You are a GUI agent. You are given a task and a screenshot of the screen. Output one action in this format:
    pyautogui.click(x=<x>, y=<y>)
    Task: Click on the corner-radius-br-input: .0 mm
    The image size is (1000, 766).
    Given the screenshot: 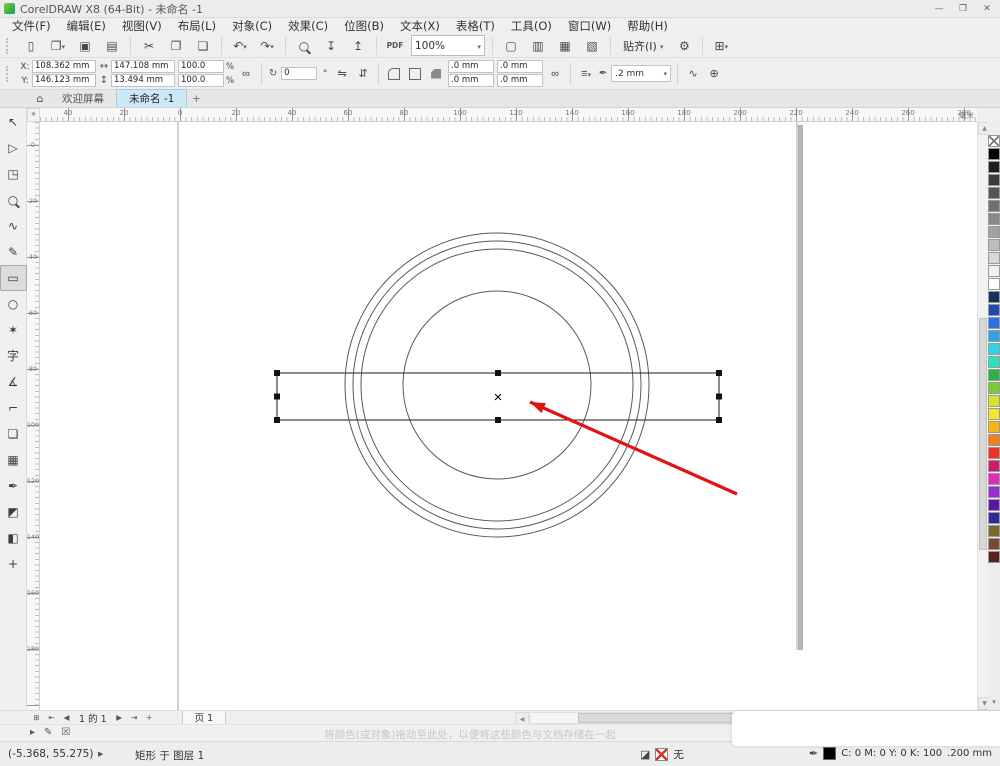 What is the action you would take?
    pyautogui.click(x=520, y=80)
    